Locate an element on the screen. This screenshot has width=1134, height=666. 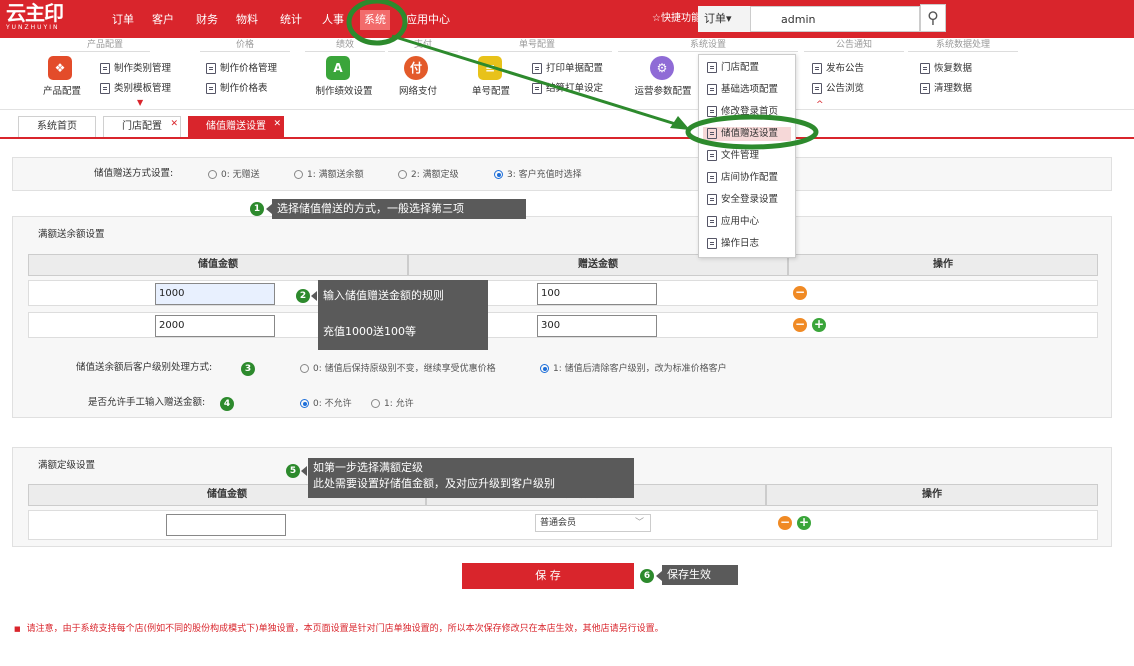
step-badge: 4 is located at coordinates (227, 404).